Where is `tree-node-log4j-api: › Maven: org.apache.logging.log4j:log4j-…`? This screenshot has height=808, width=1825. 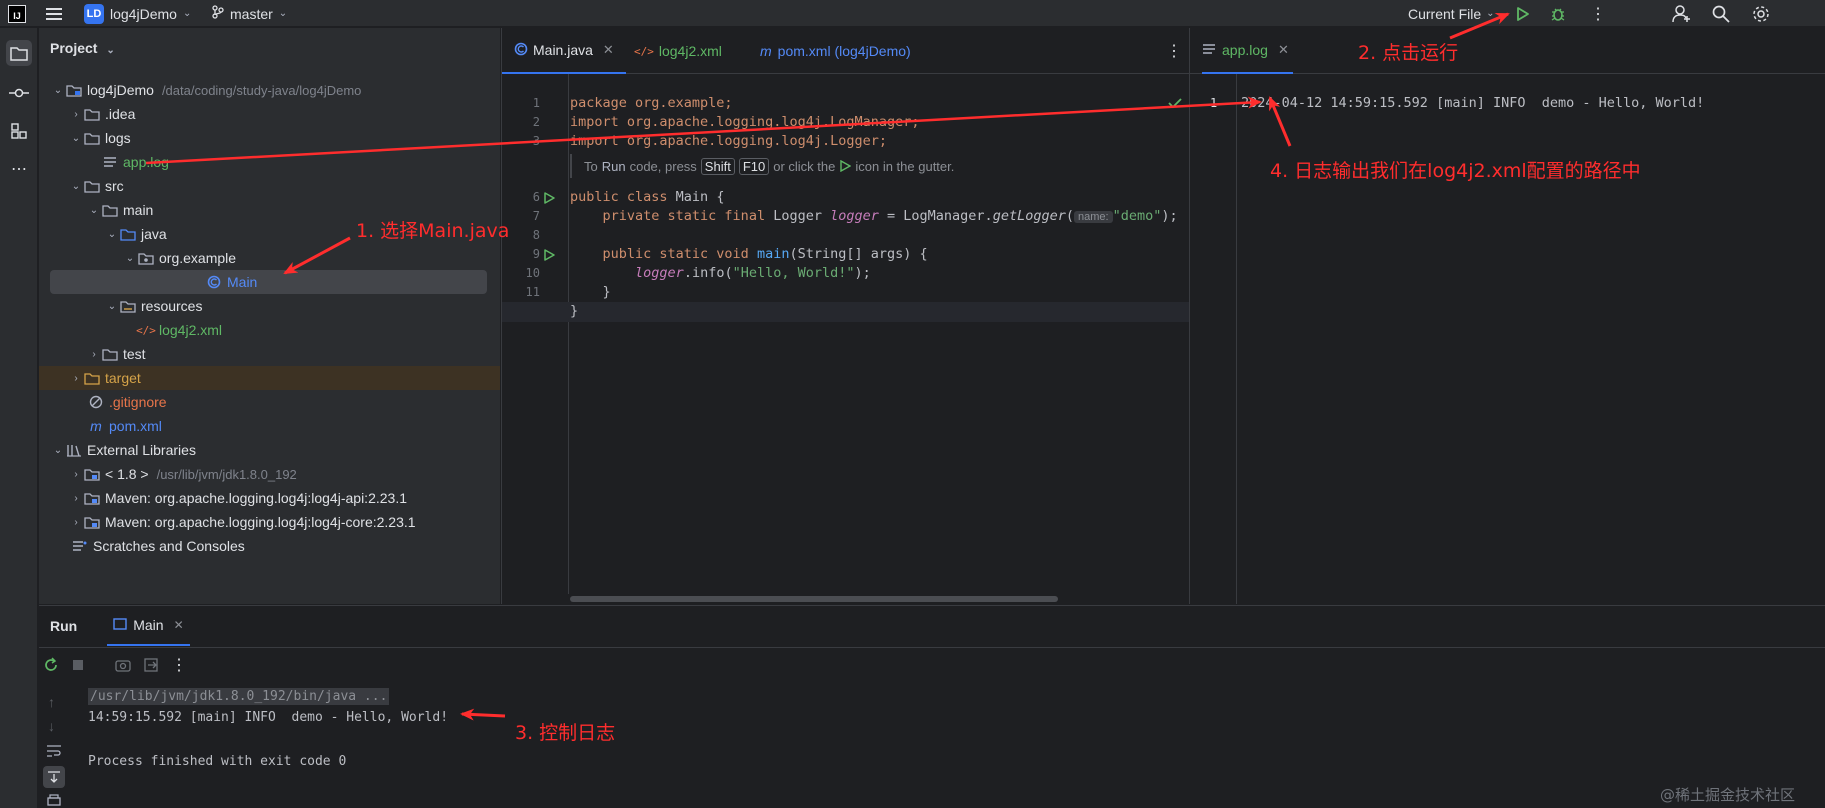 tree-node-log4j-api: › Maven: org.apache.logging.log4j:log4j-… is located at coordinates (269, 498).